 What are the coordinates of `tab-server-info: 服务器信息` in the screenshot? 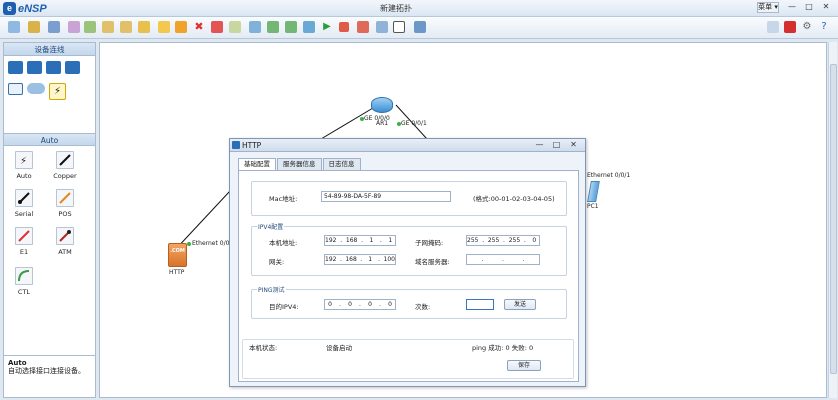 It's located at (299, 164).